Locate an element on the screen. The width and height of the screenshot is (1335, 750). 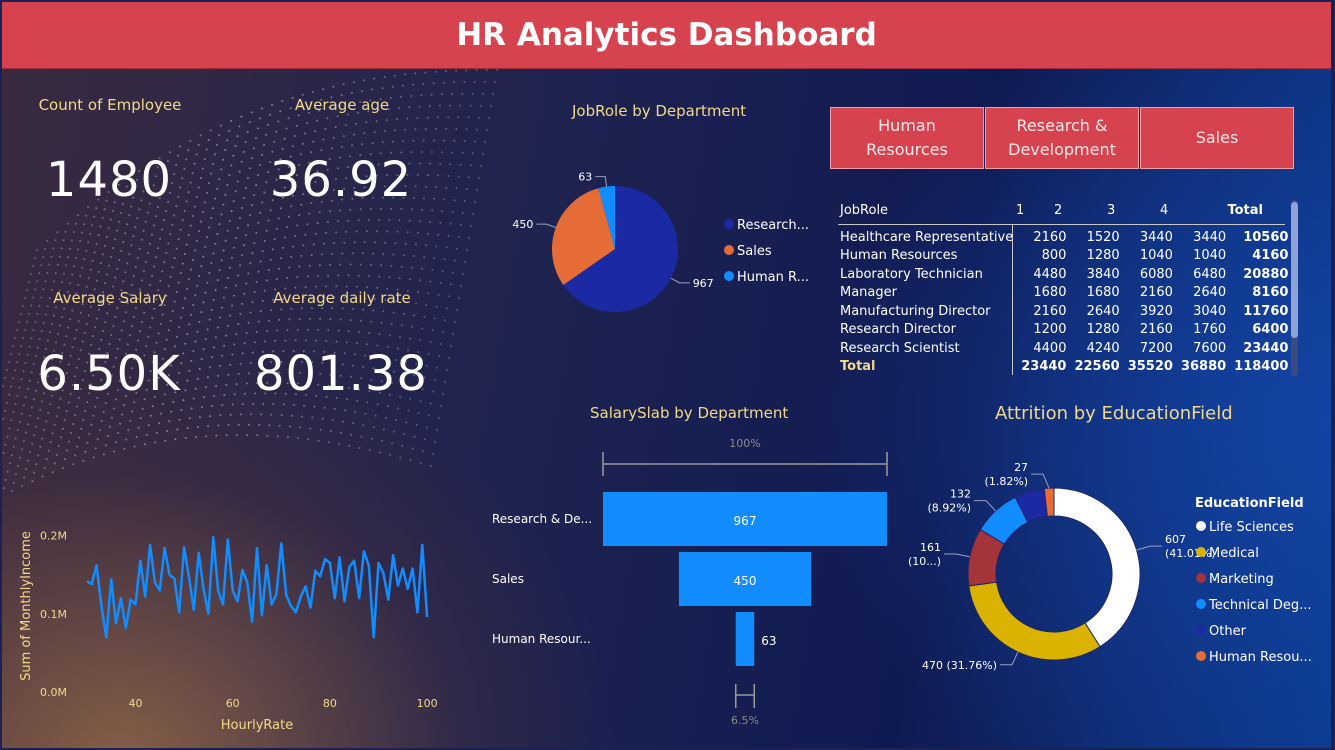
funnel-bar-value: 450 is located at coordinates (745, 581).